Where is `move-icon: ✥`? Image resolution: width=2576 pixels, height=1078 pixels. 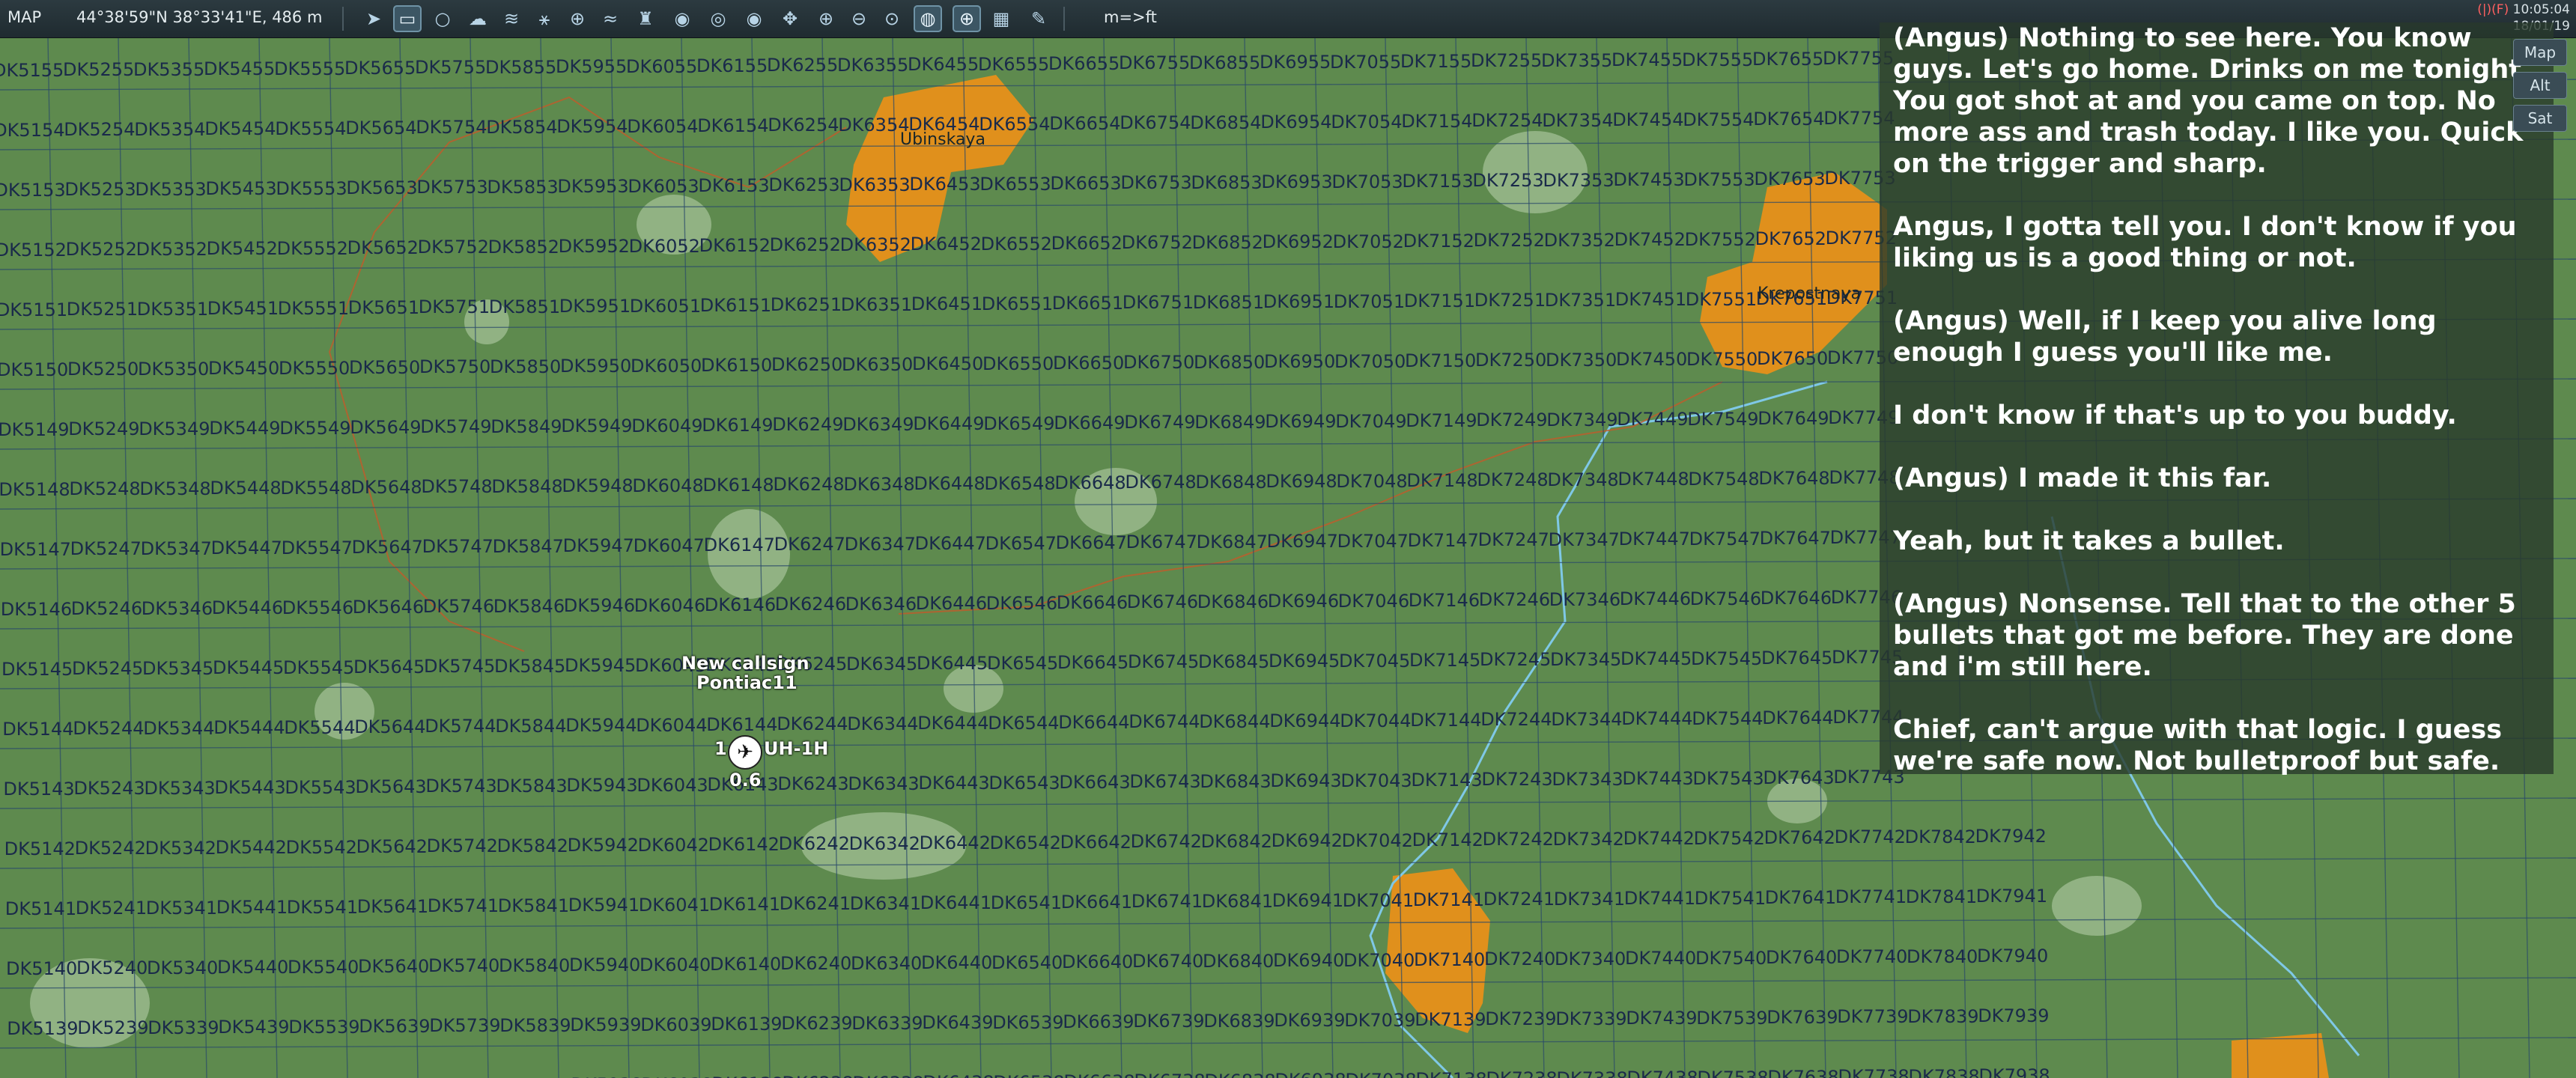 move-icon: ✥ is located at coordinates (790, 18).